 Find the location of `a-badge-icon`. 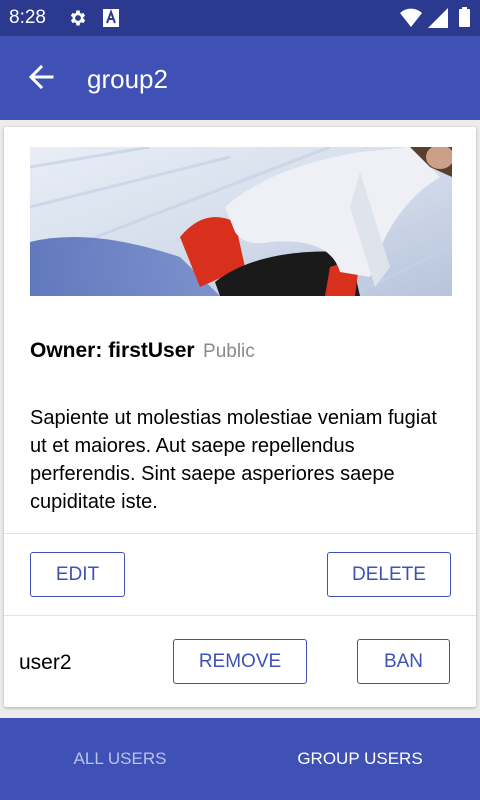

a-badge-icon is located at coordinates (111, 18).